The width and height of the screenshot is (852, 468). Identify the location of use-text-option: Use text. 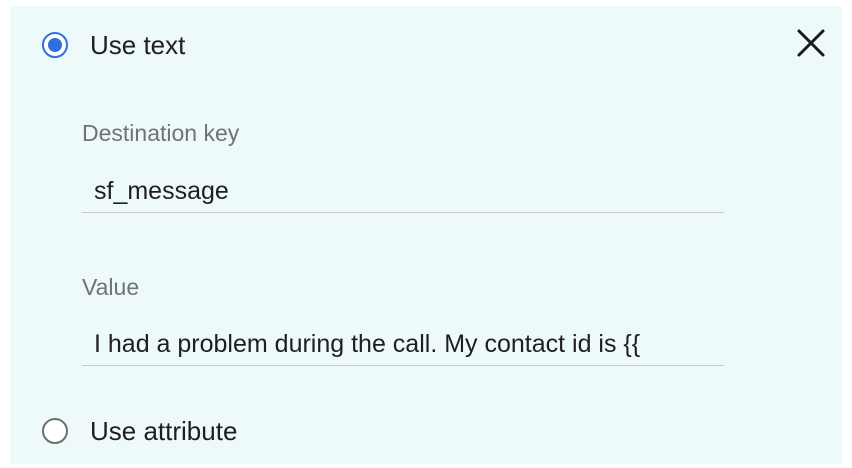
(113, 45).